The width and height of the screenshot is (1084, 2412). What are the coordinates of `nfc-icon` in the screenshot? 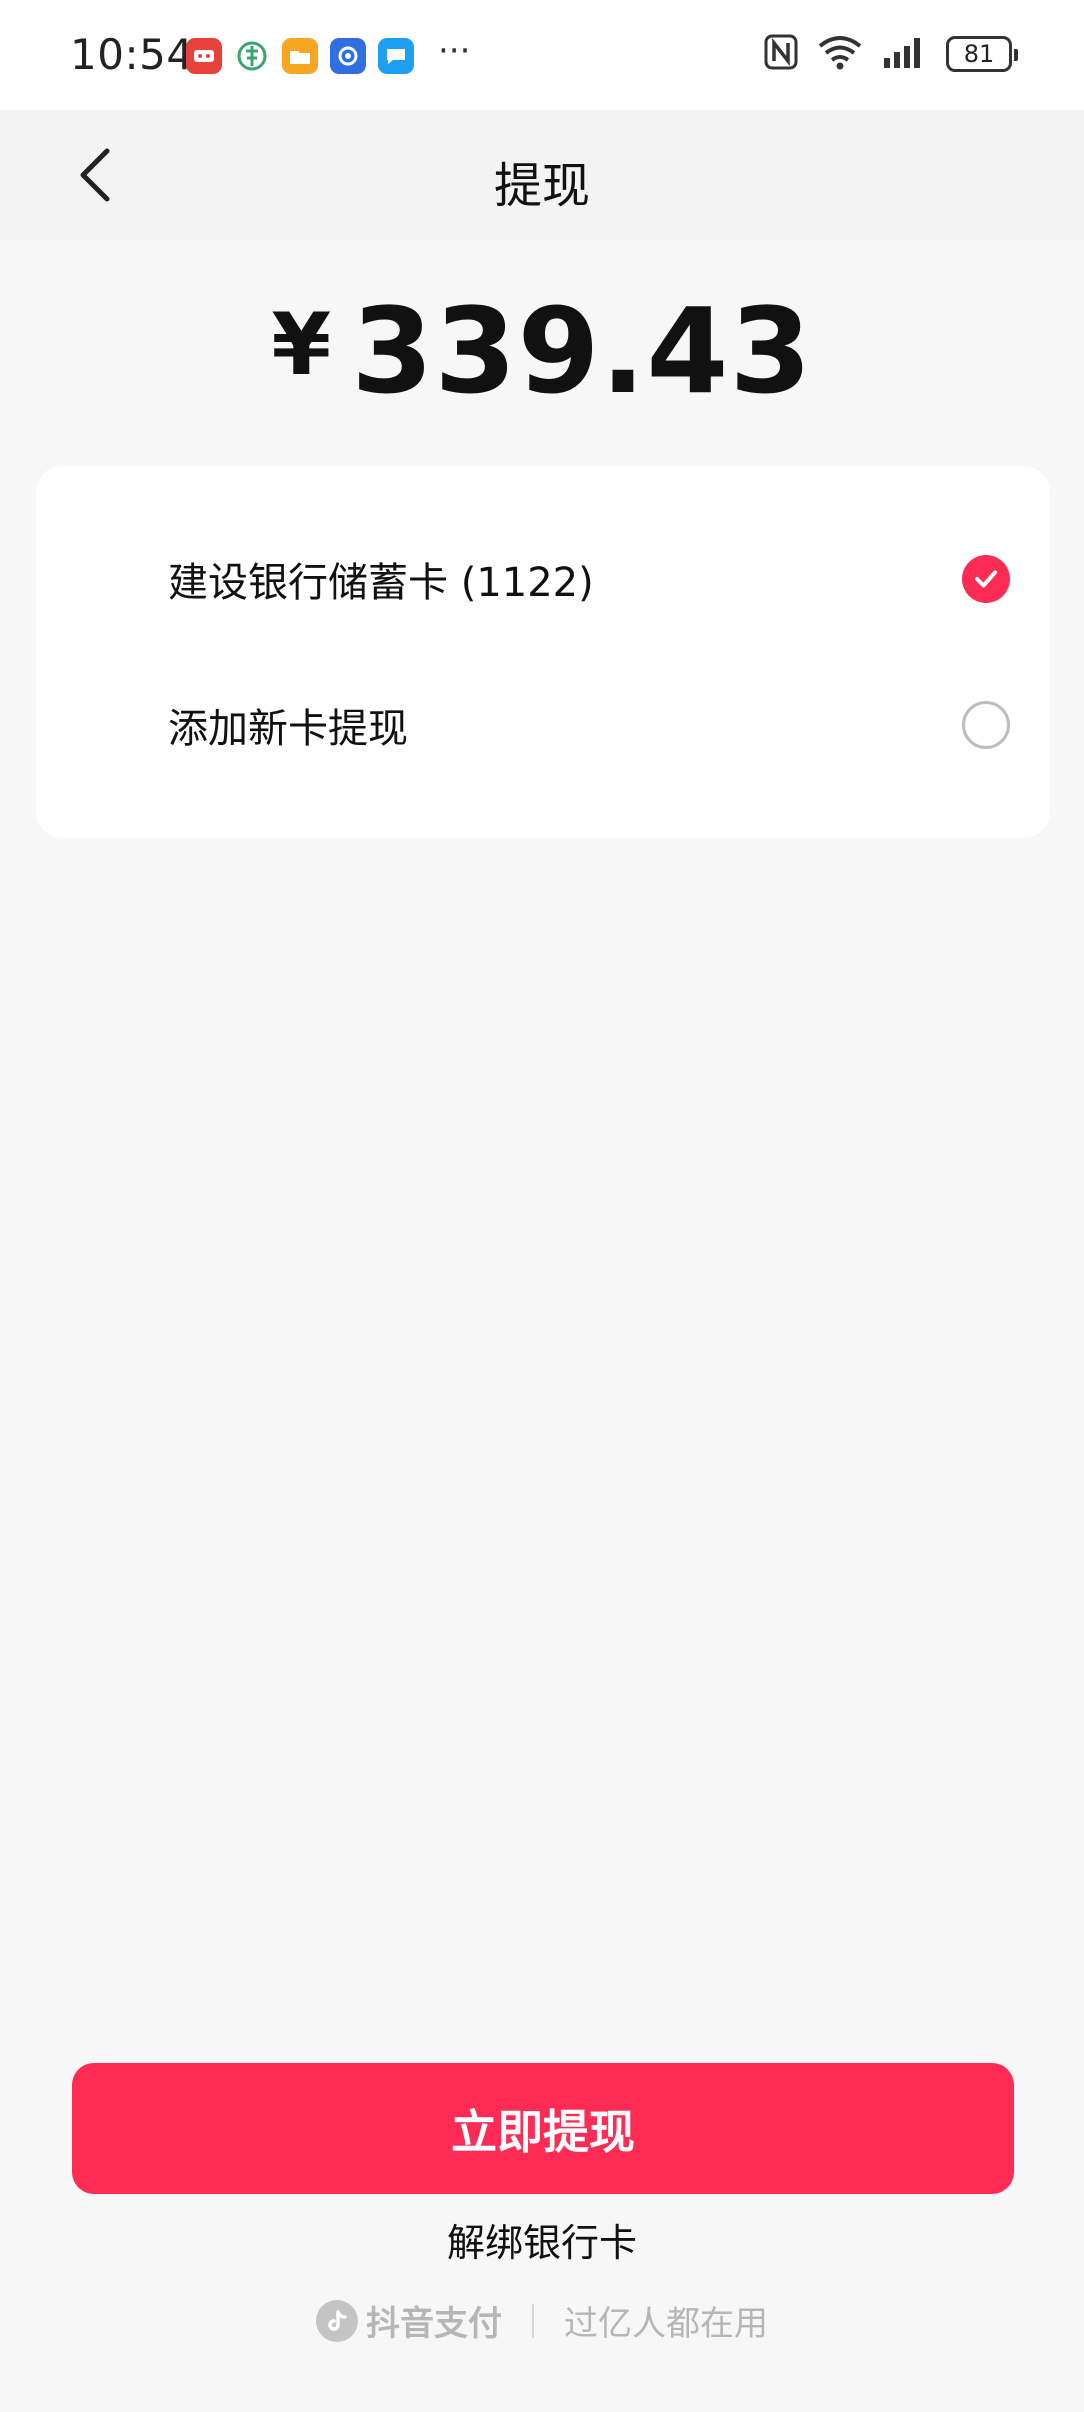 It's located at (781, 54).